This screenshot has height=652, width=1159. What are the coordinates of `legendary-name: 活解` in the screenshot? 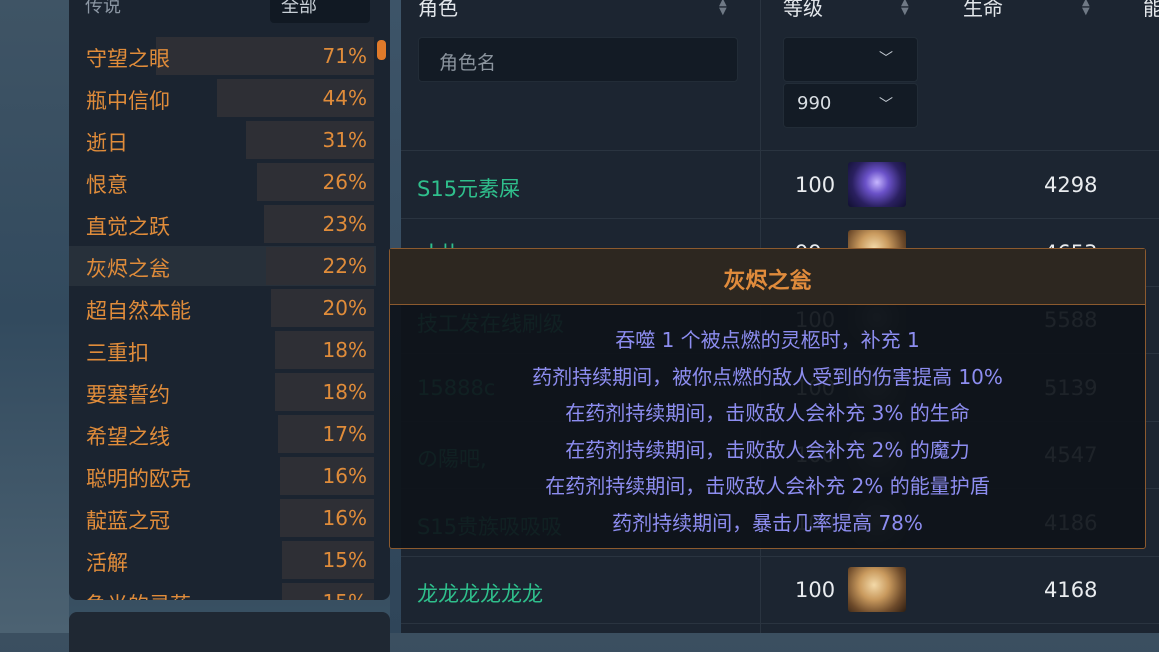 It's located at (107, 563).